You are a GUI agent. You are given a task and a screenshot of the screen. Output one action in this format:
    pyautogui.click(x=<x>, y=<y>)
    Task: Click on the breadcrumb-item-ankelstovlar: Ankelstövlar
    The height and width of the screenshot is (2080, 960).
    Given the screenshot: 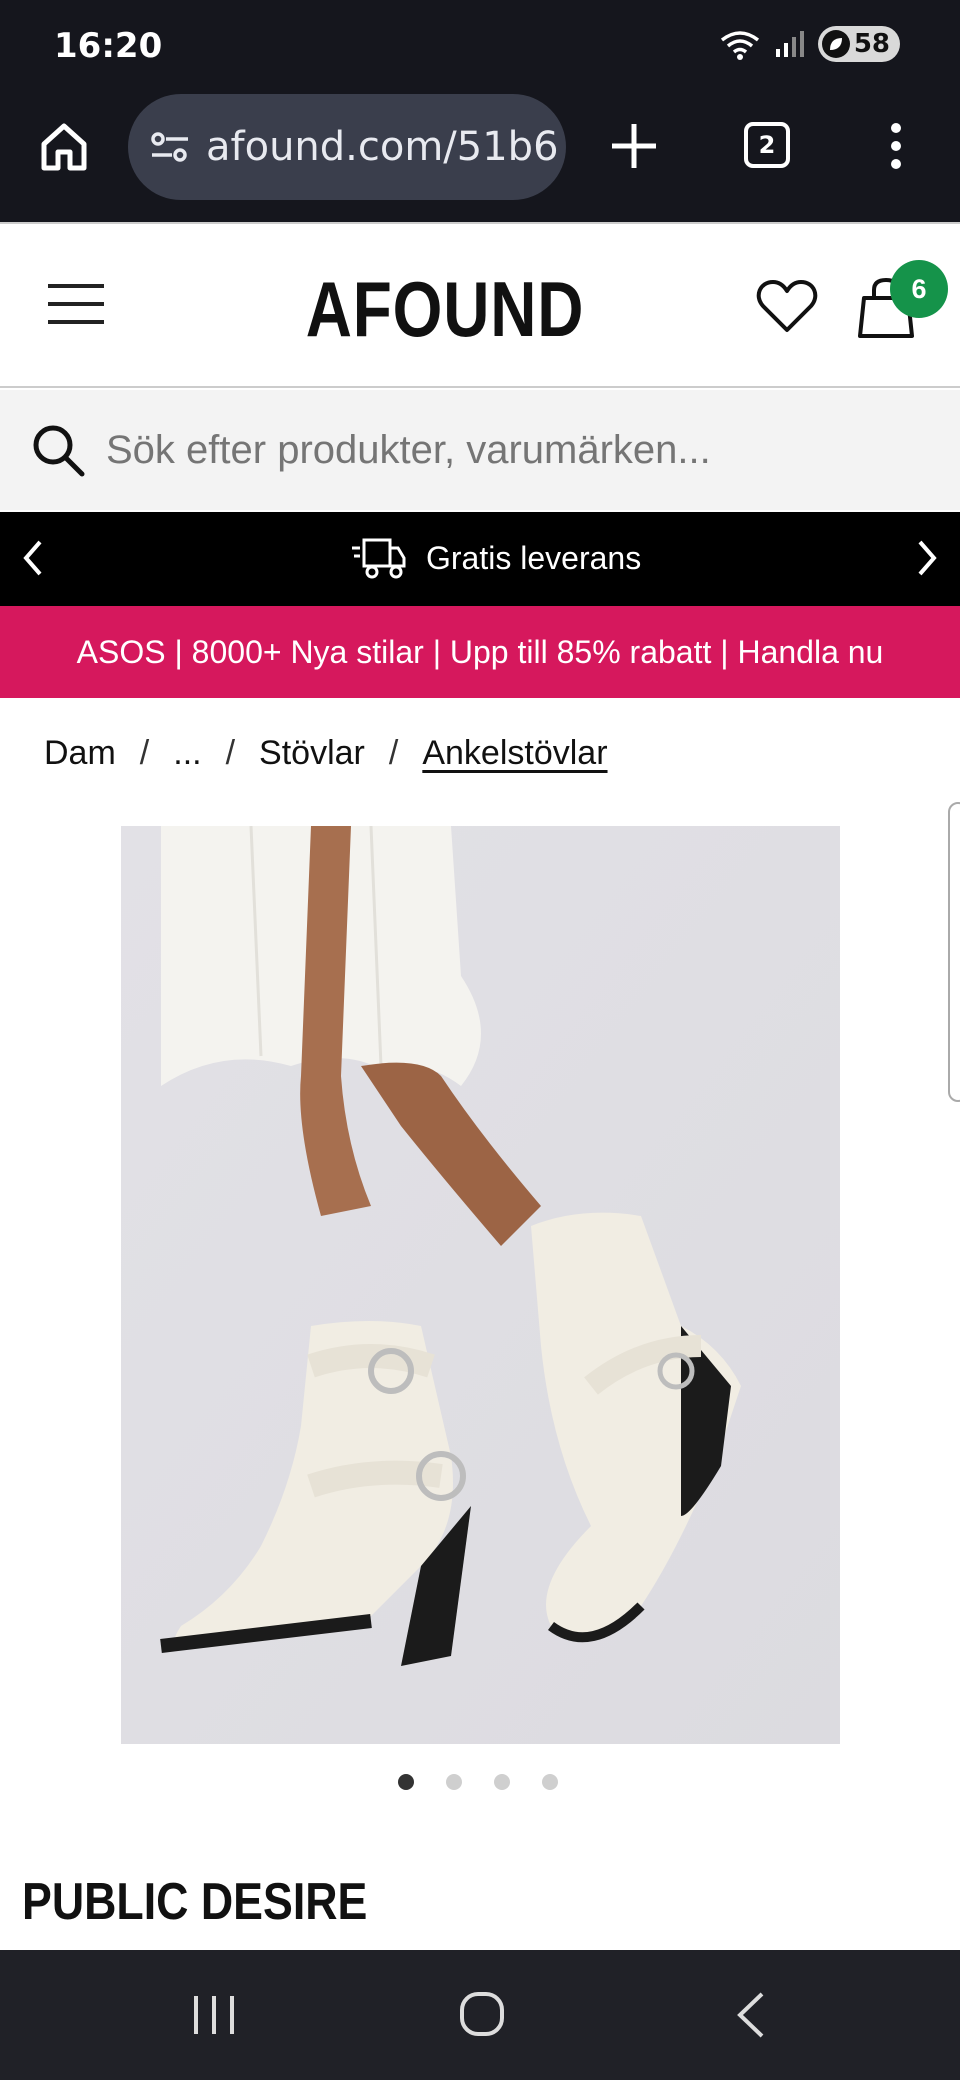 What is the action you would take?
    pyautogui.click(x=514, y=753)
    